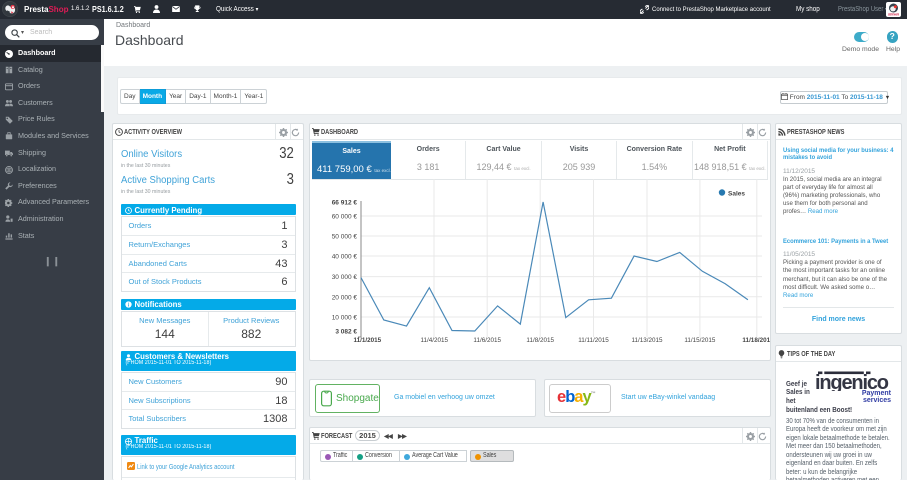 Image resolution: width=907 pixels, height=480 pixels. I want to click on svg-text: 50 000 €, so click(345, 237).